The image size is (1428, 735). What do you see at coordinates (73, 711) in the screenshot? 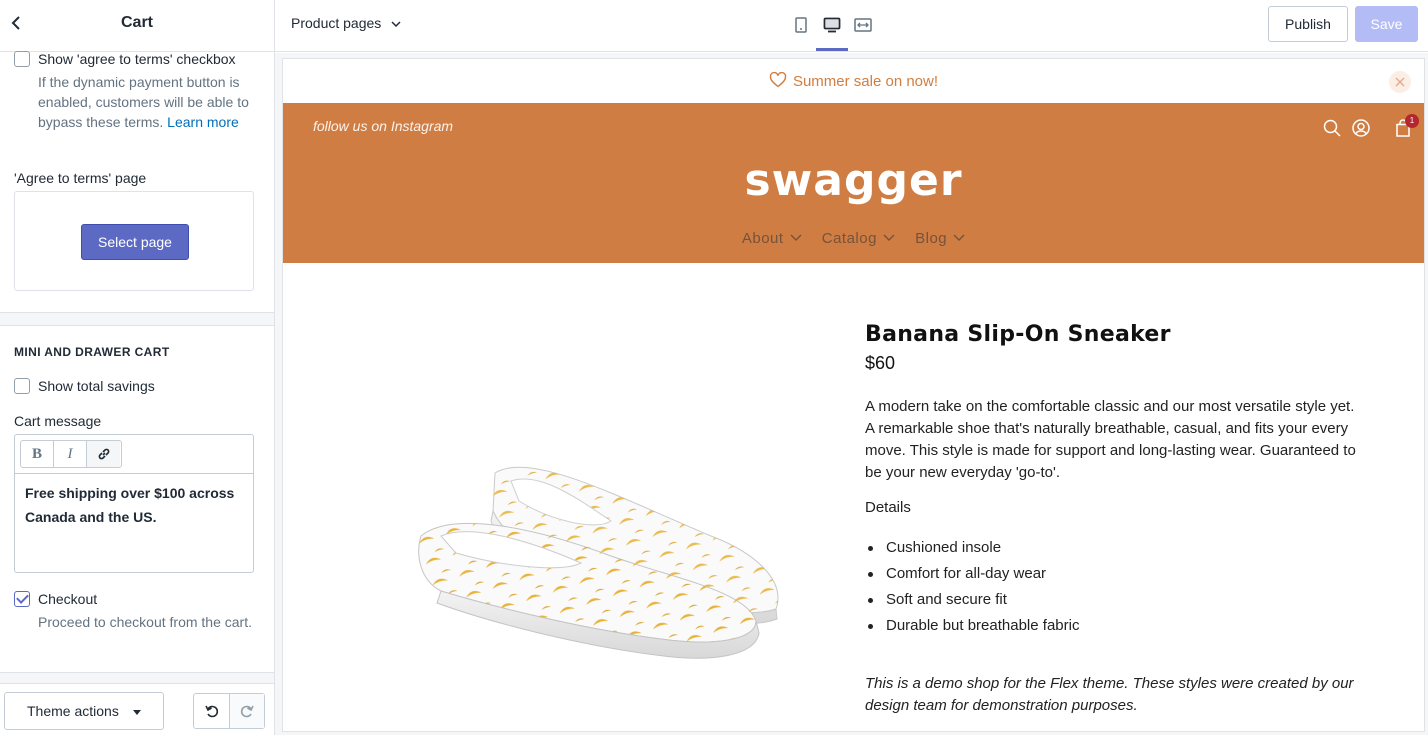
I see `theme-actions-label: Theme actions` at bounding box center [73, 711].